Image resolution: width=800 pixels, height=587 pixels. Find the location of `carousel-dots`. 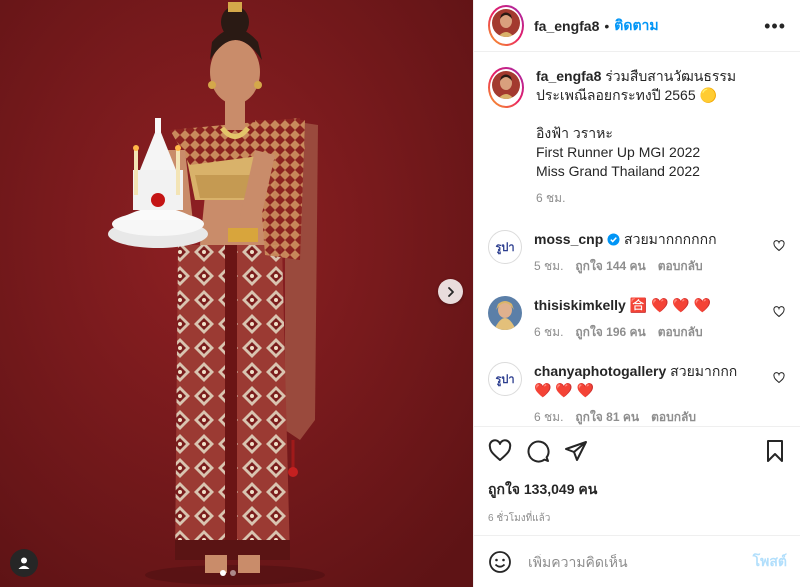

carousel-dots is located at coordinates (228, 573).